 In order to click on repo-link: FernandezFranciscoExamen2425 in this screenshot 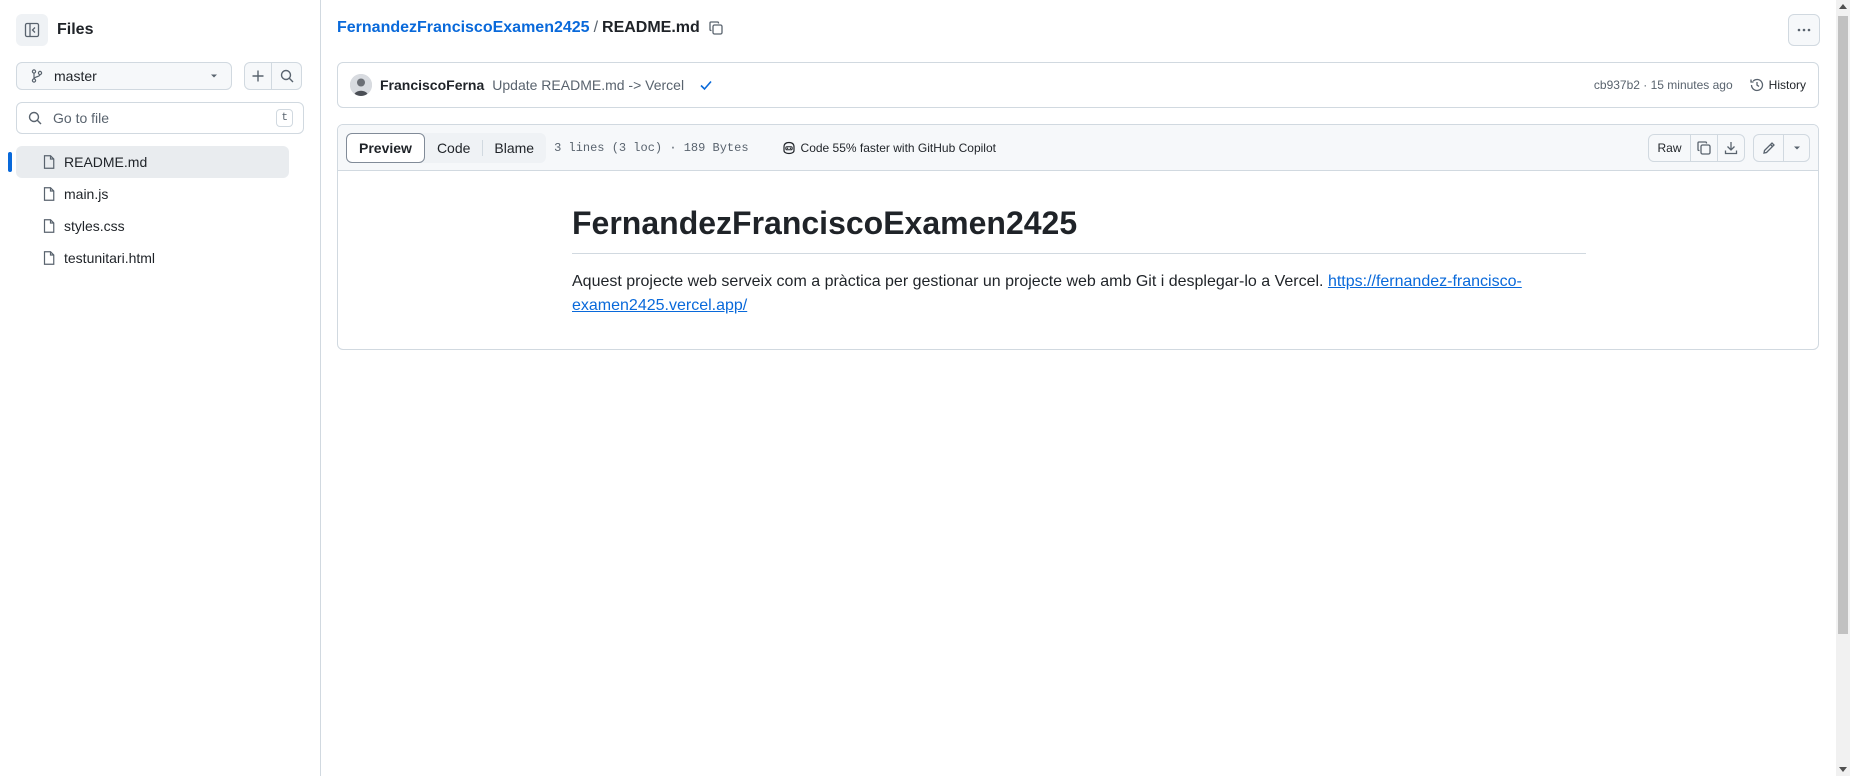, I will do `click(463, 28)`.